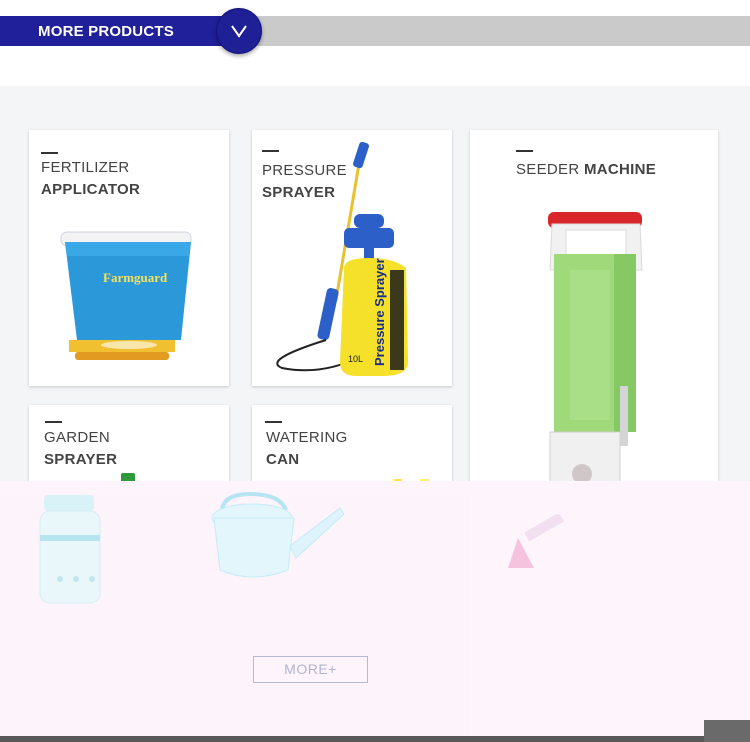 Image resolution: width=750 pixels, height=742 pixels. Describe the element at coordinates (85, 167) in the screenshot. I see `product-title-line1: FERTILIZER` at that location.